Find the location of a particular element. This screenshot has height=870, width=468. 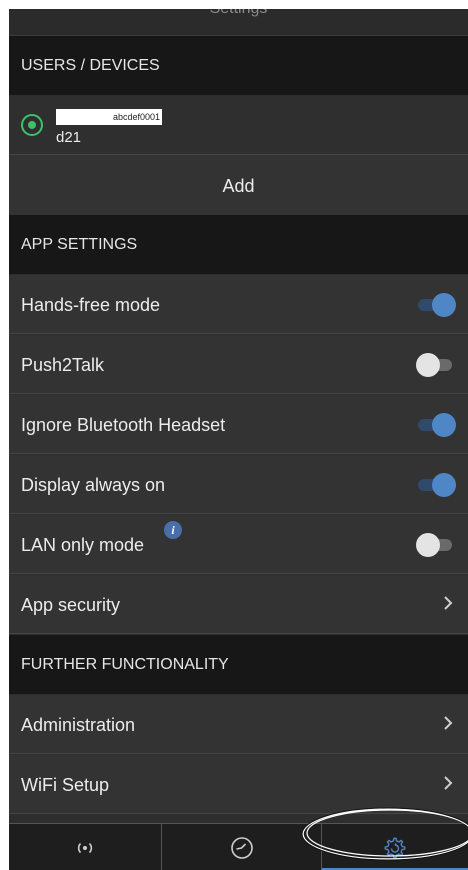

gear-icon is located at coordinates (395, 848).